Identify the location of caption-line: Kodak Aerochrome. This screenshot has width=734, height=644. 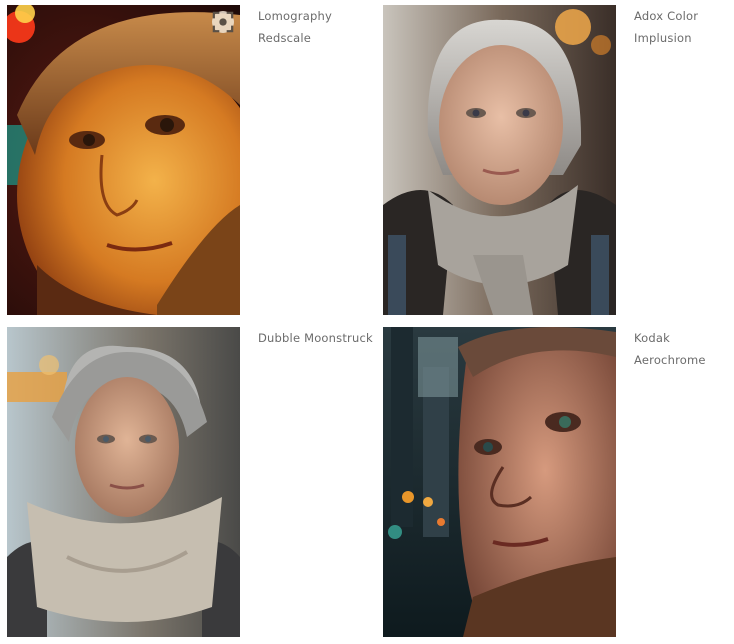
(670, 349).